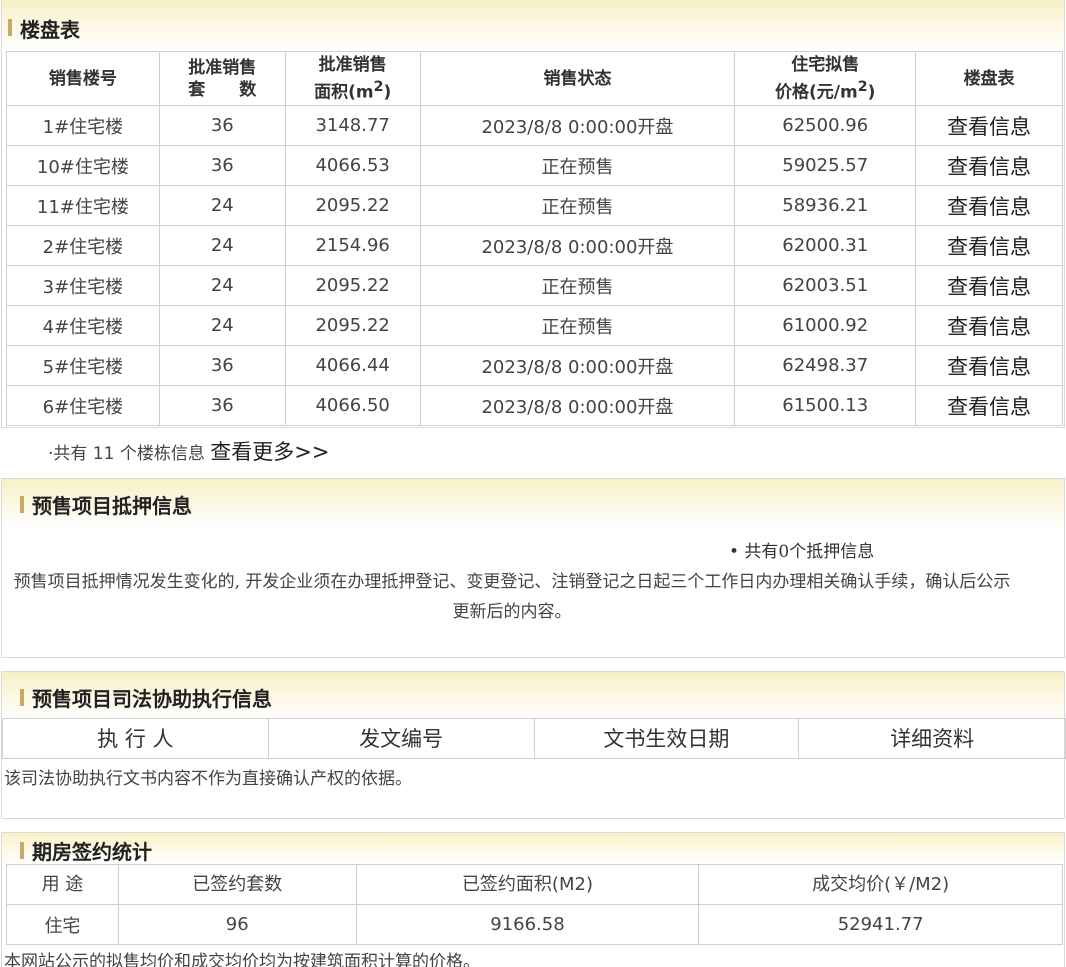 The width and height of the screenshot is (1066, 967). Describe the element at coordinates (83, 125) in the screenshot. I see `cell-building: 1#住宅楼` at that location.